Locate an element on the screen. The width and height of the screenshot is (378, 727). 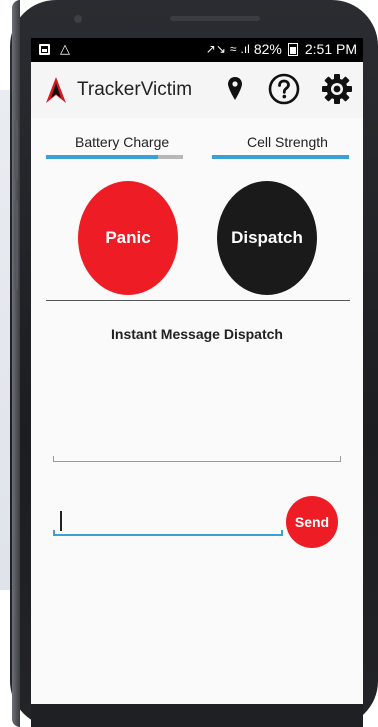
status-indicators: ↗↘ ≈ .ıl 82% 2:51 PM is located at coordinates (281, 49).